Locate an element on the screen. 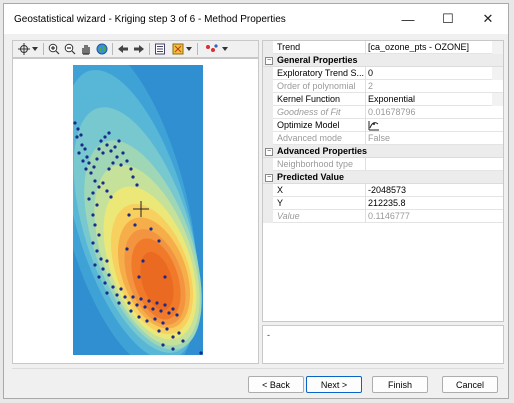 The image size is (514, 403). minimize-button: — is located at coordinates (408, 19).